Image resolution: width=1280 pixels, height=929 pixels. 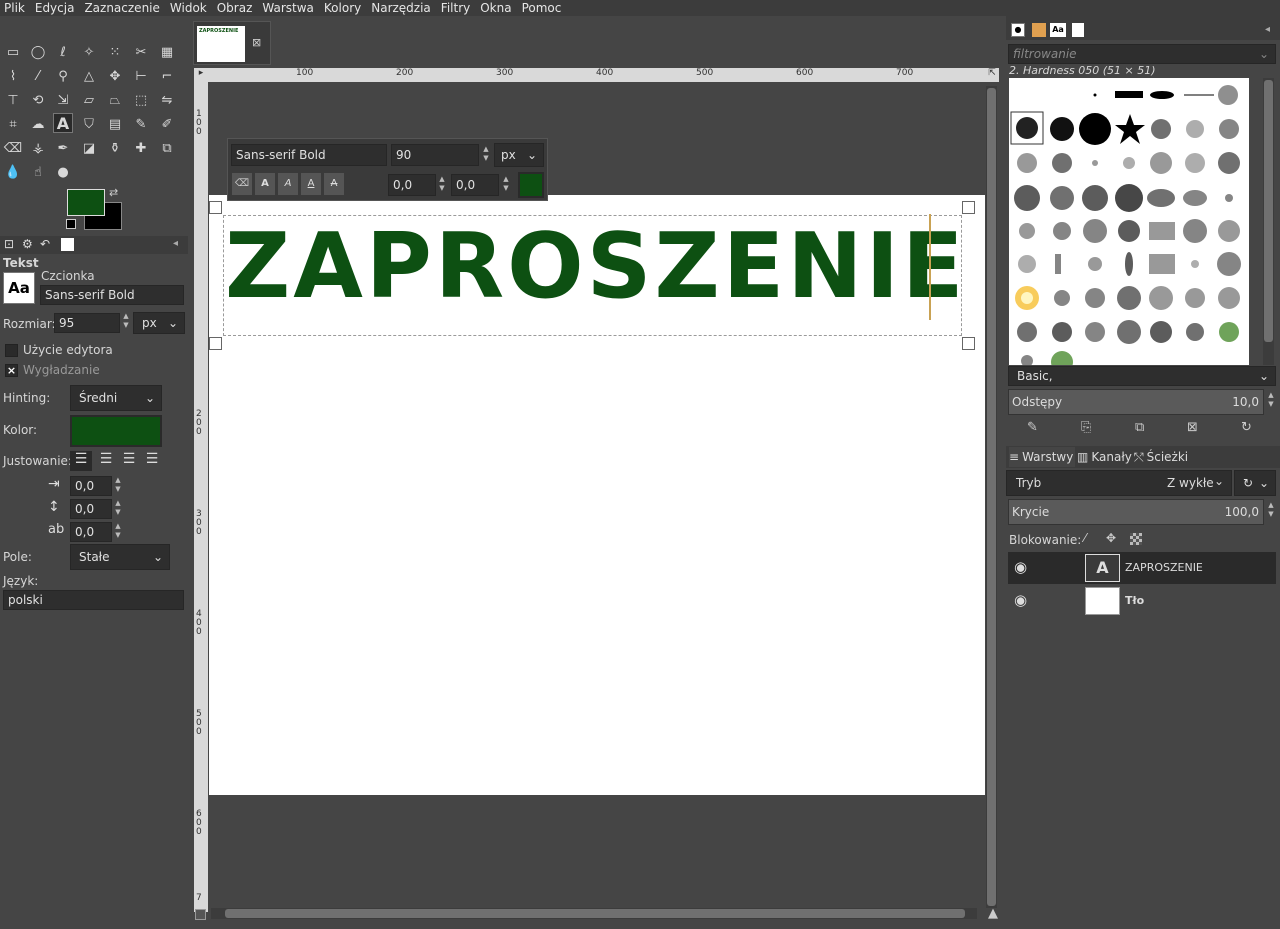 What do you see at coordinates (1142, 54) in the screenshot?
I see `brush-filter-input: filtrowanie ⌄` at bounding box center [1142, 54].